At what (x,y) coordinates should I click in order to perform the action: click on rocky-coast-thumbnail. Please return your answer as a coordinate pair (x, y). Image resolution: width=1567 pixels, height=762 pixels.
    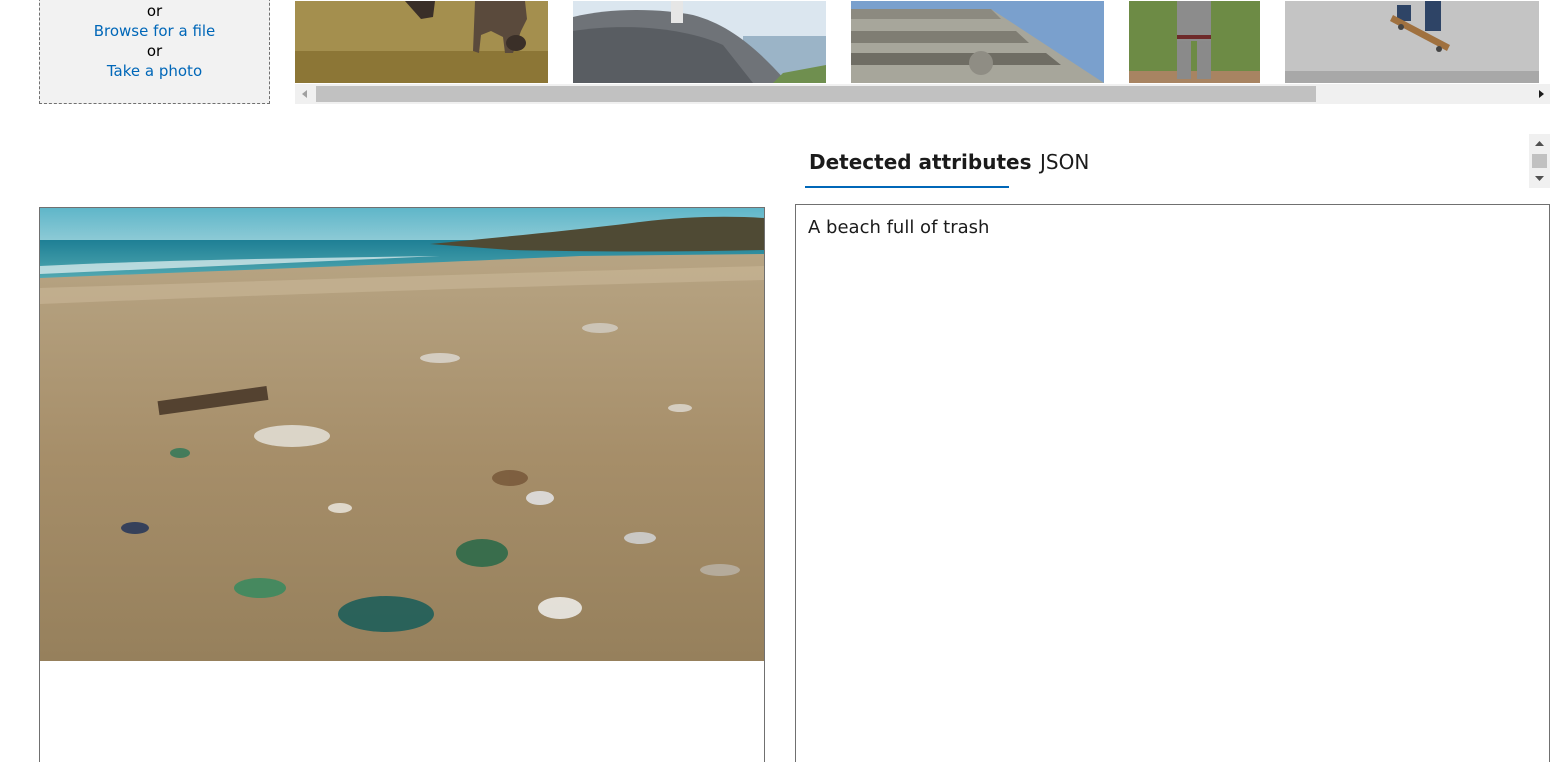
    Looking at the image, I should click on (699, 42).